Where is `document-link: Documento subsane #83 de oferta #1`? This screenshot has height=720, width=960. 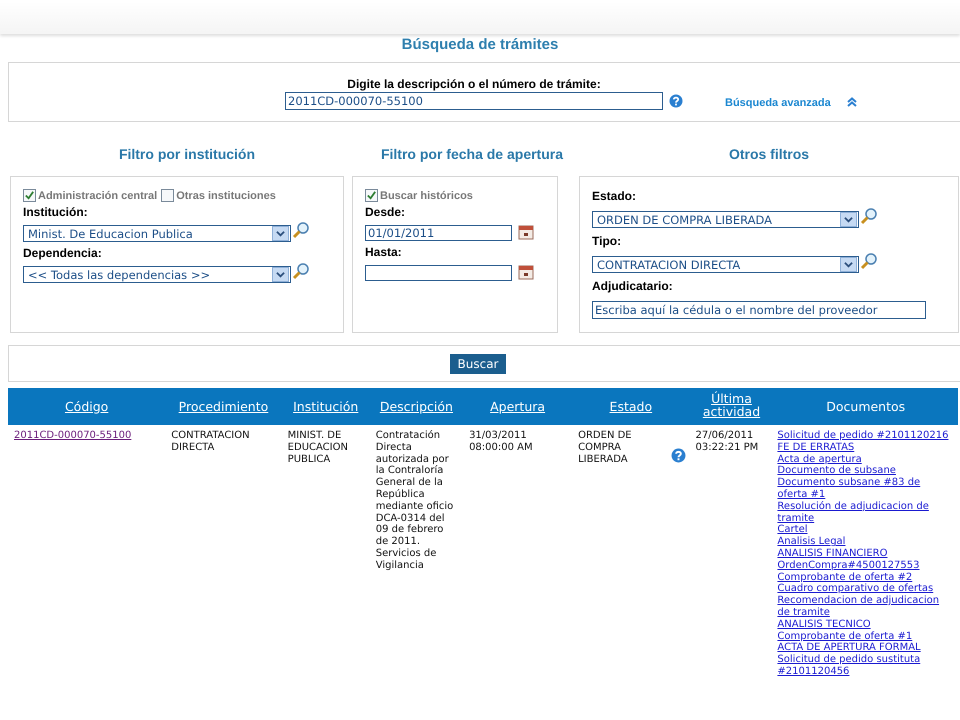 document-link: Documento subsane #83 de oferta #1 is located at coordinates (864, 489).